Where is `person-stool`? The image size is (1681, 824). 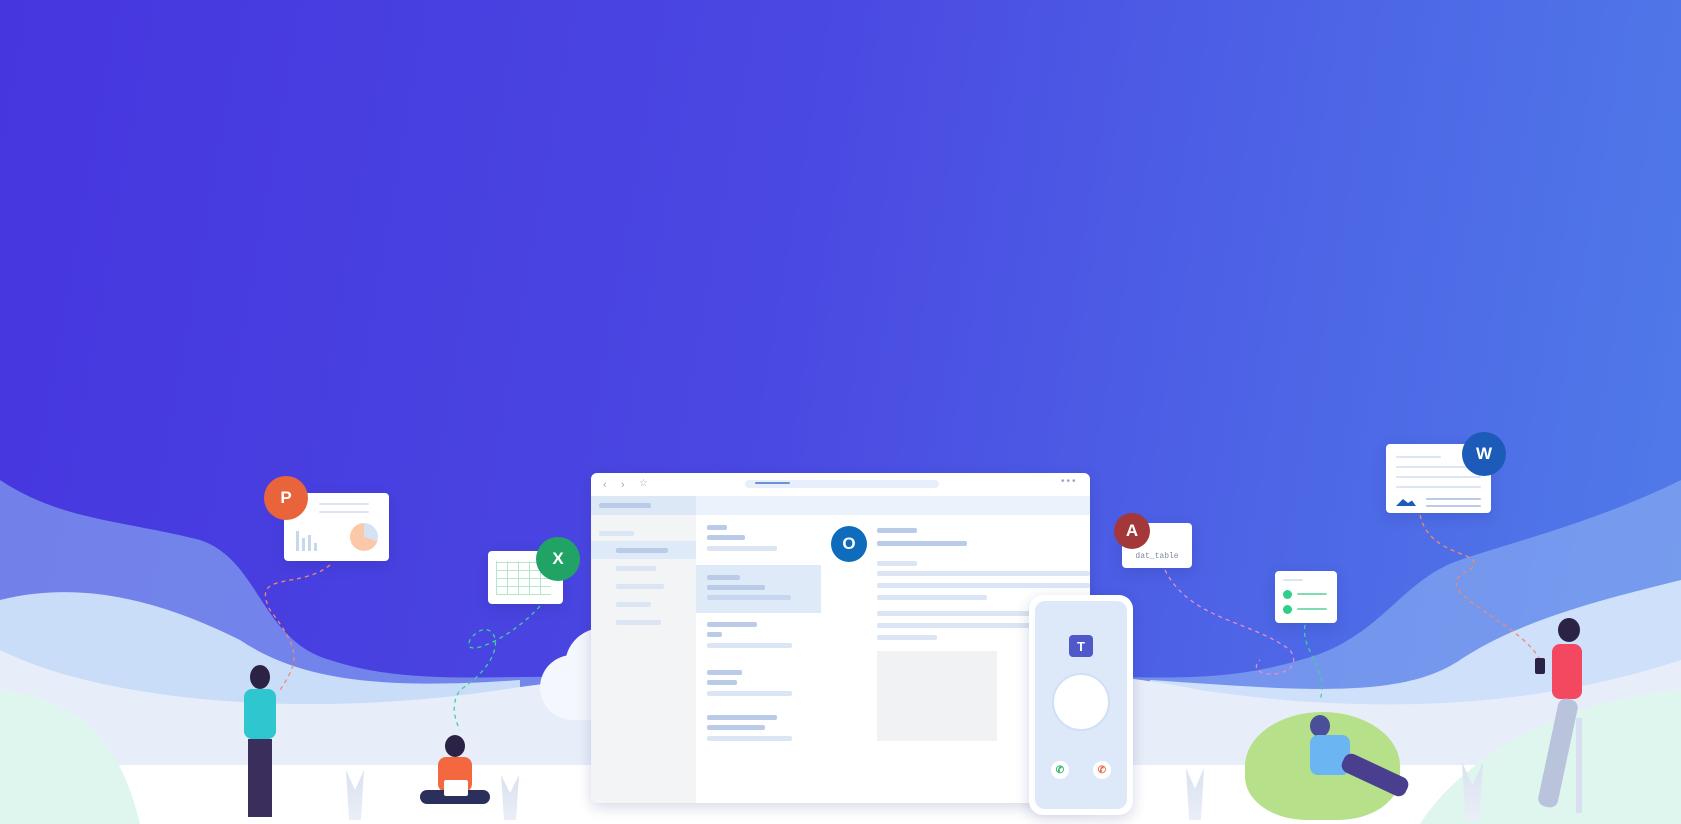 person-stool is located at coordinates (1565, 718).